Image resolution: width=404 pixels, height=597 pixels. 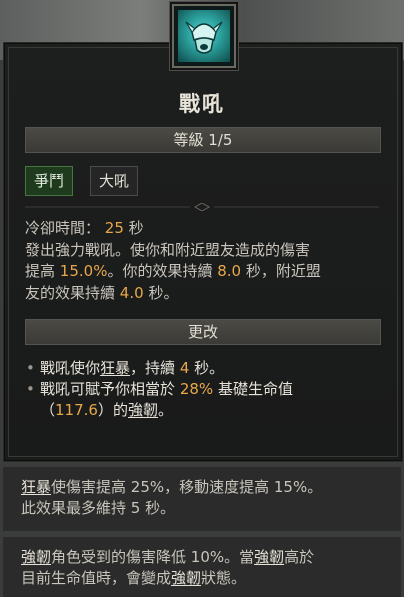 I want to click on section-divider, so click(x=202, y=207).